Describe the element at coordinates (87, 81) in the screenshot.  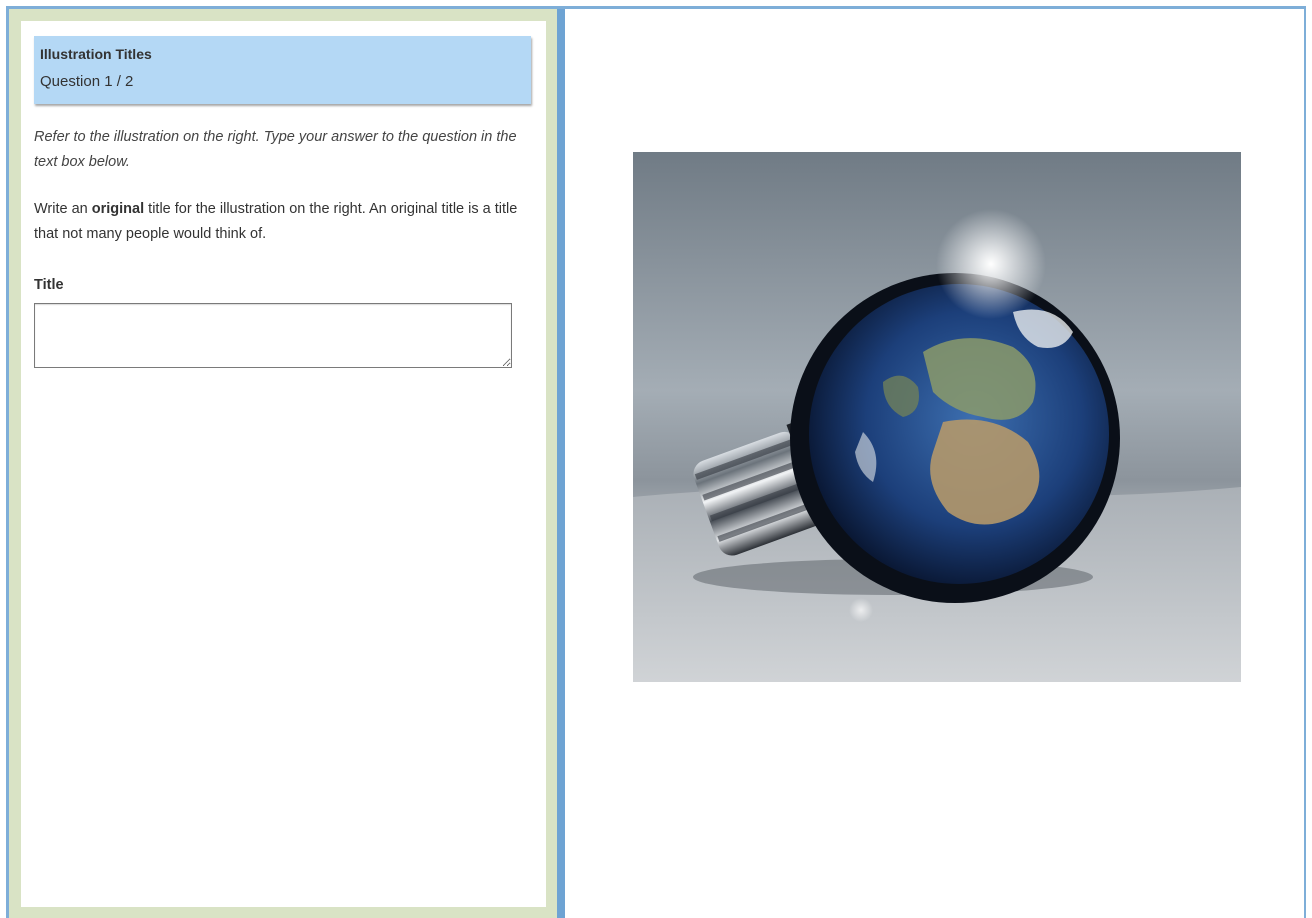
I see `question-counter: Question 1 / 2` at that location.